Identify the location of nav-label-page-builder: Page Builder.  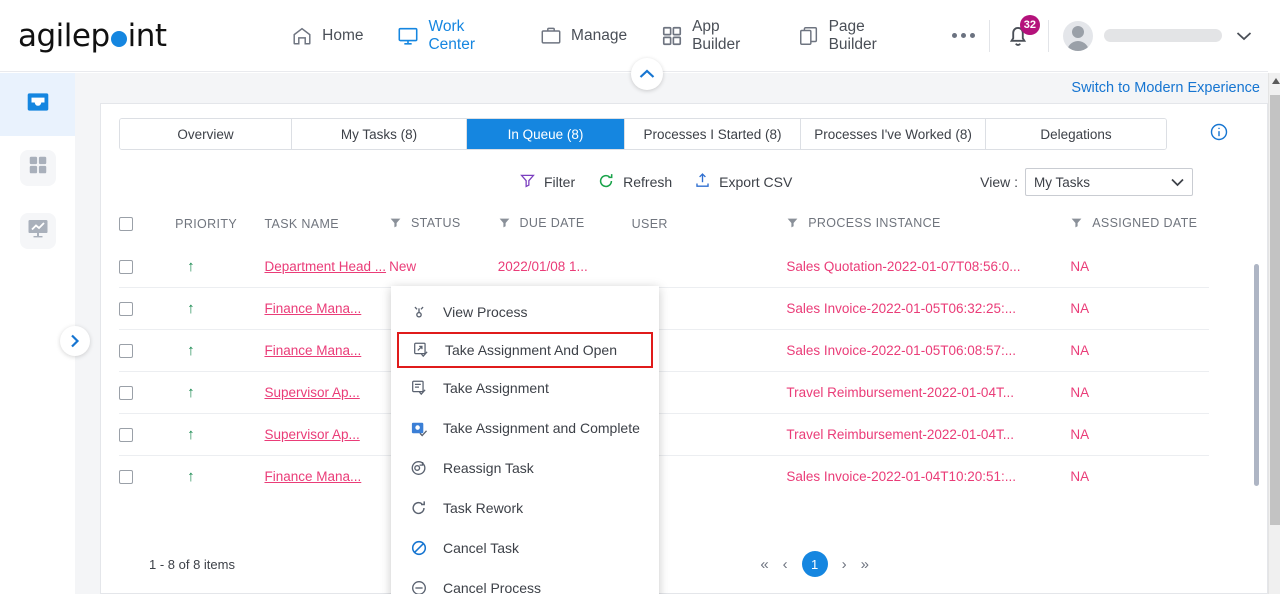
(852, 35).